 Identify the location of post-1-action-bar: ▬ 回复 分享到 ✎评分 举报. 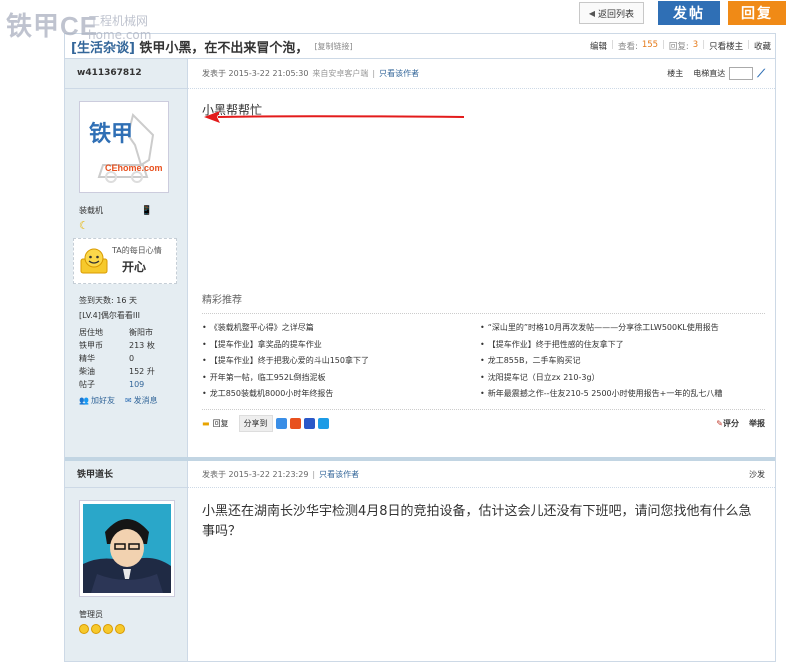
(483, 423).